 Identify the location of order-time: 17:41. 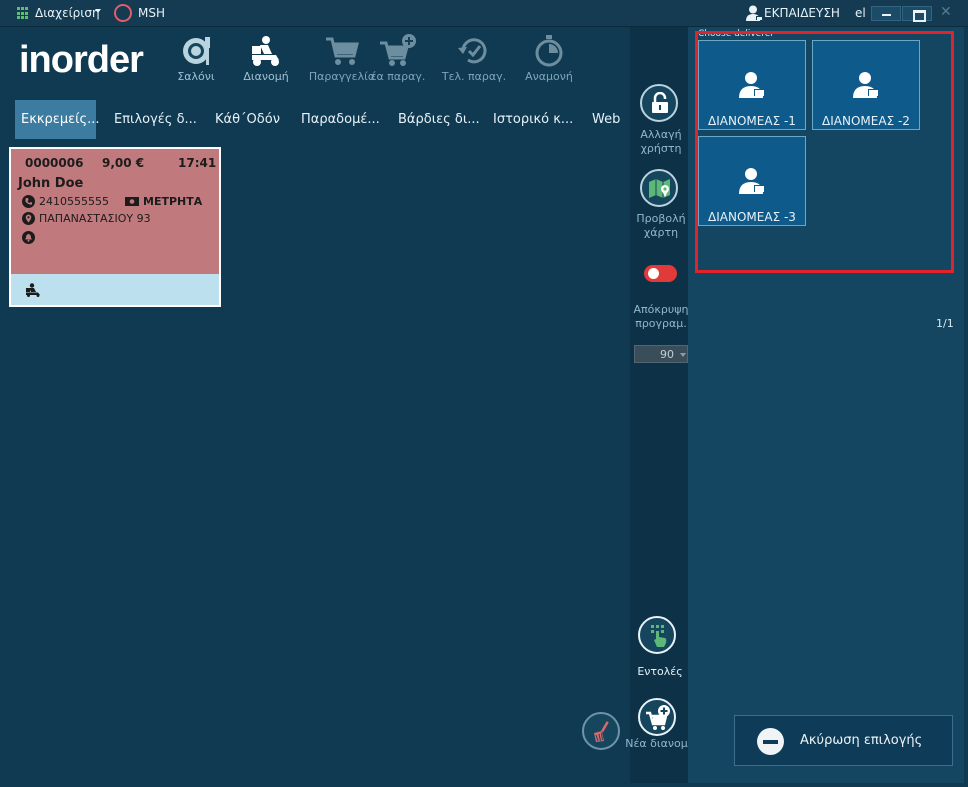
(197, 163).